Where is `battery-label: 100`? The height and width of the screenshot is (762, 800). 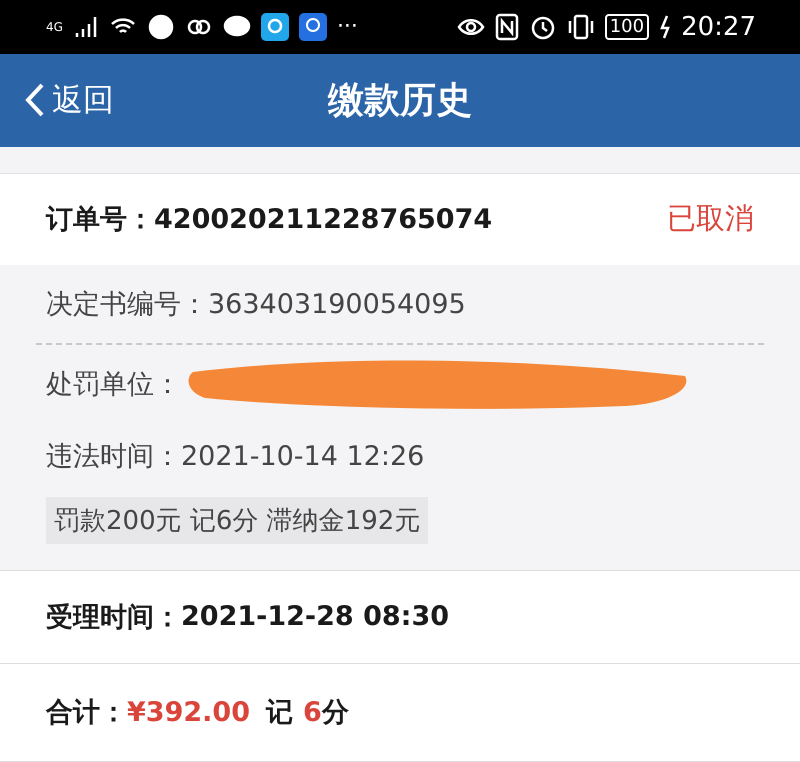 battery-label: 100 is located at coordinates (627, 27).